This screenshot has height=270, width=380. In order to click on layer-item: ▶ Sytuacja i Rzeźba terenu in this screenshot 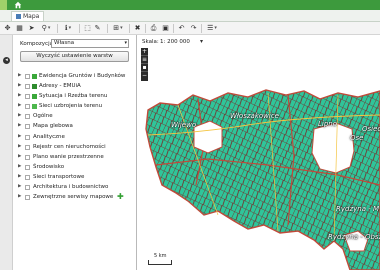, I will do `click(76, 96)`.